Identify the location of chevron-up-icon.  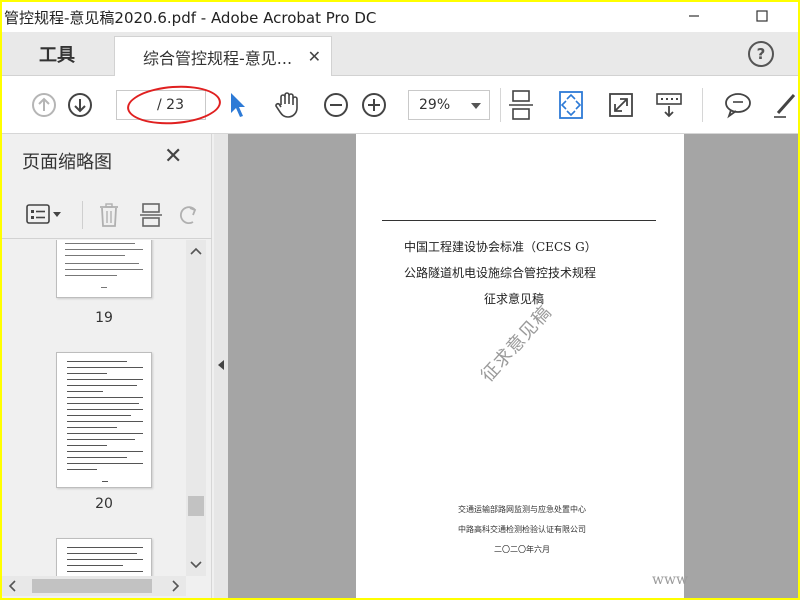
(196, 251).